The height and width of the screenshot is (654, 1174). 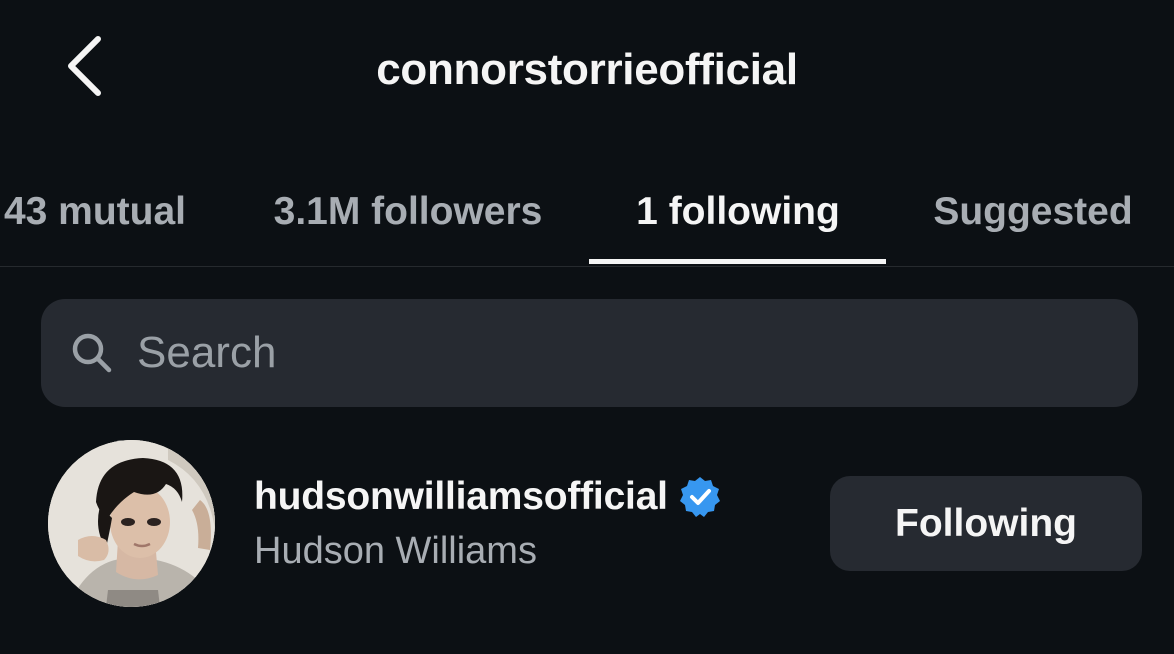 What do you see at coordinates (986, 523) in the screenshot?
I see `following-button: Following` at bounding box center [986, 523].